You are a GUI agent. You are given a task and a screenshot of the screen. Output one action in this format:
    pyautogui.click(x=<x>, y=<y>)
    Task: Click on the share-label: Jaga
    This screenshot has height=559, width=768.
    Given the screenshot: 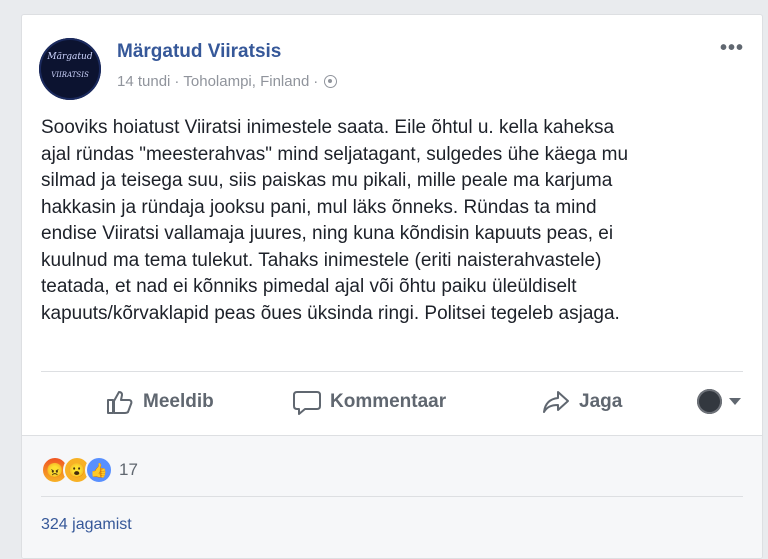 What is the action you would take?
    pyautogui.click(x=601, y=401)
    